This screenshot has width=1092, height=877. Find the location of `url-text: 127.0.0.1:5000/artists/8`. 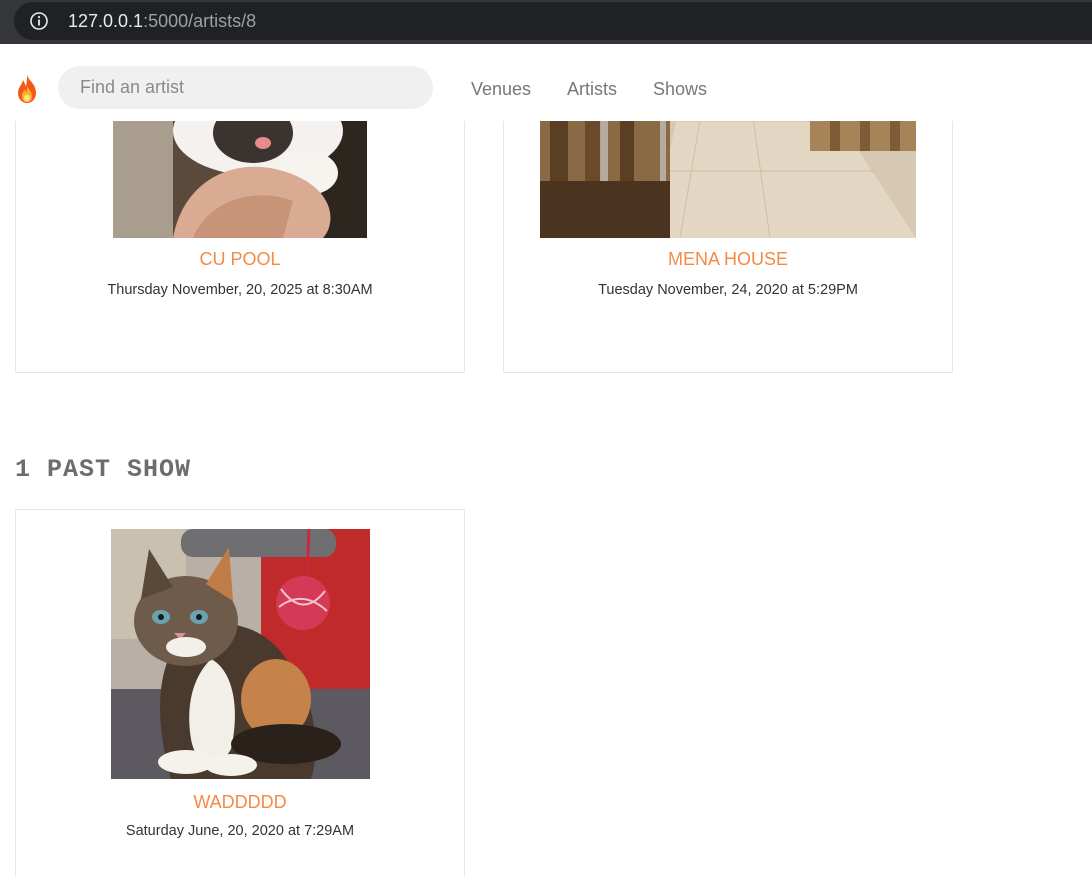

url-text: 127.0.0.1:5000/artists/8 is located at coordinates (162, 21).